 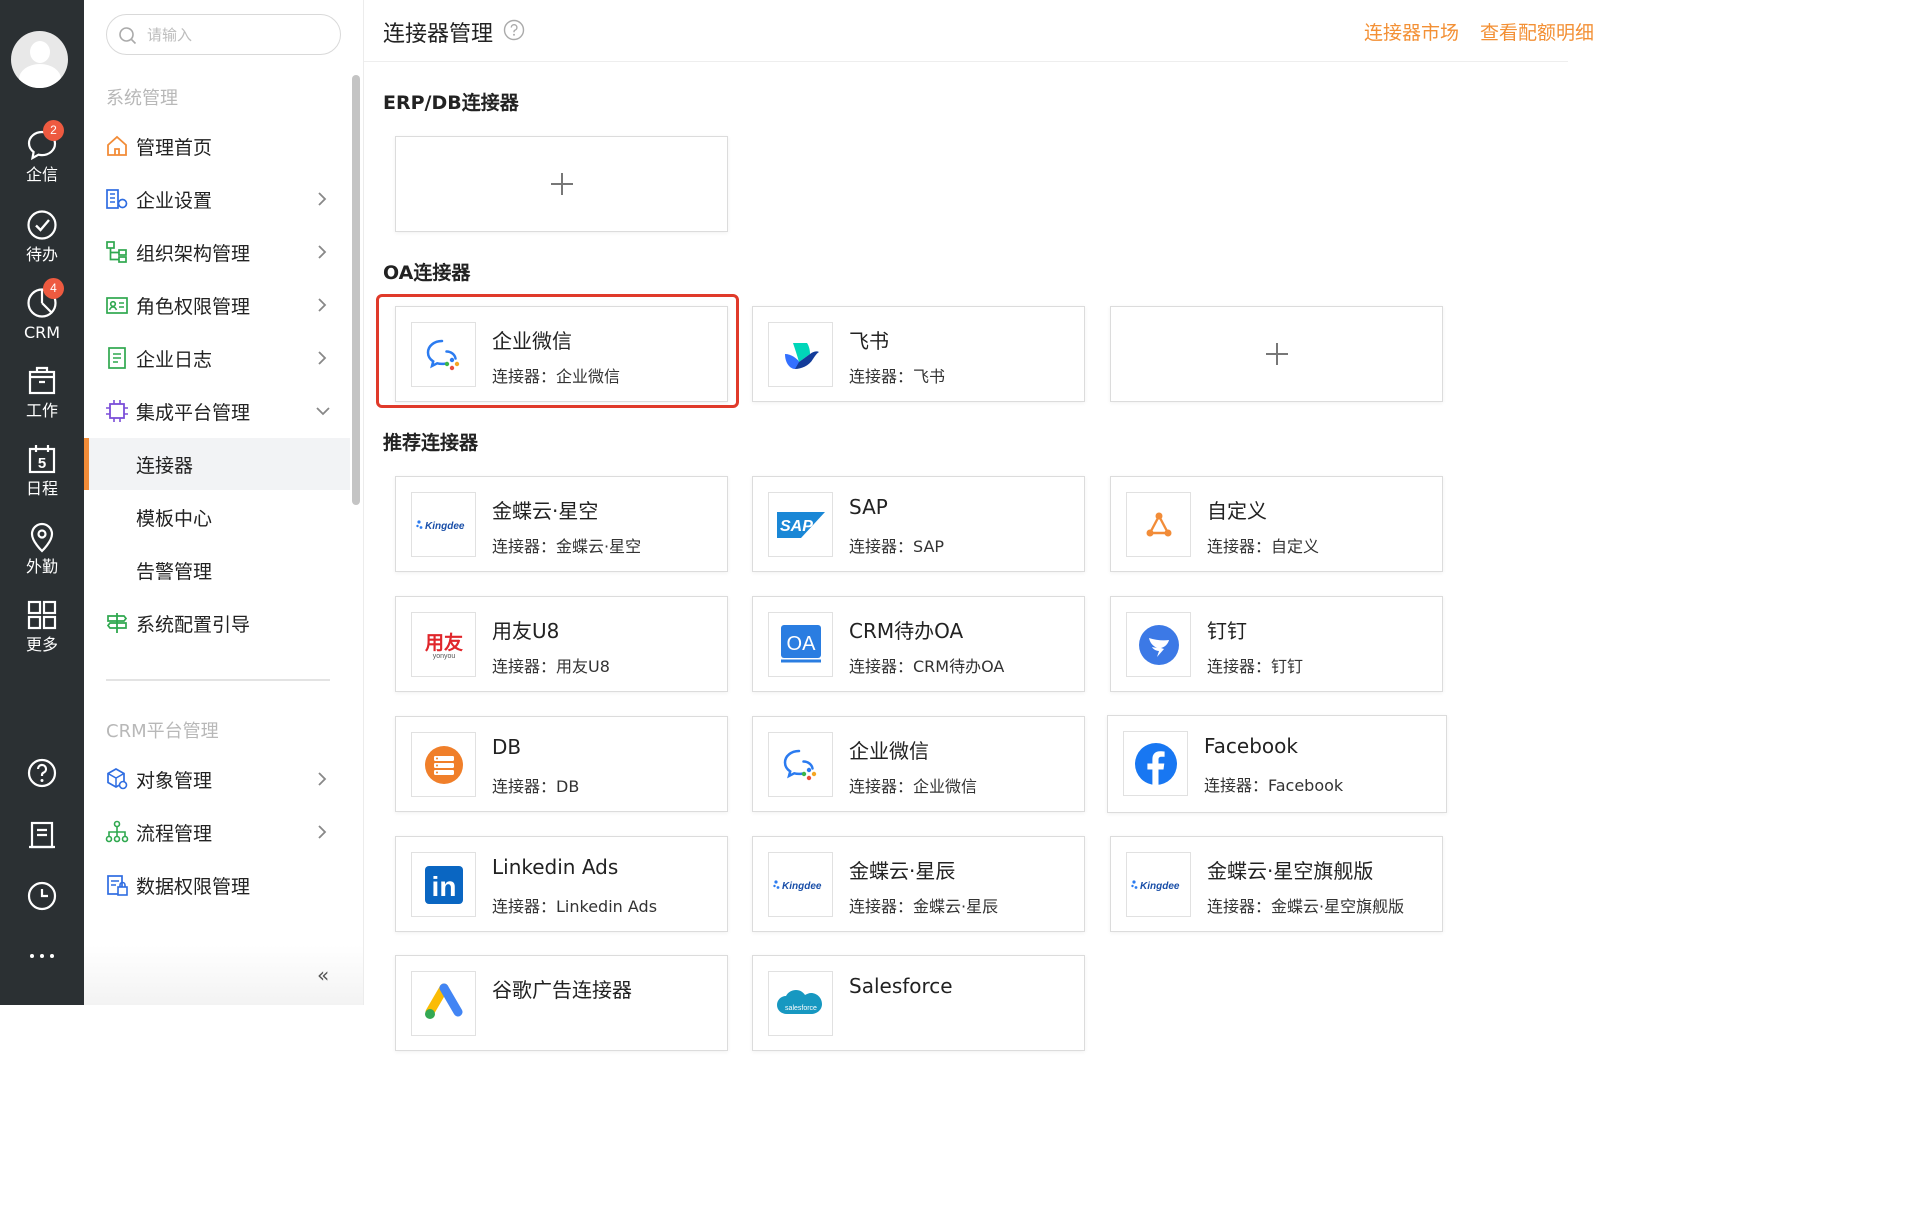 I want to click on connector-type: 连接器：Facebook, so click(x=1274, y=785).